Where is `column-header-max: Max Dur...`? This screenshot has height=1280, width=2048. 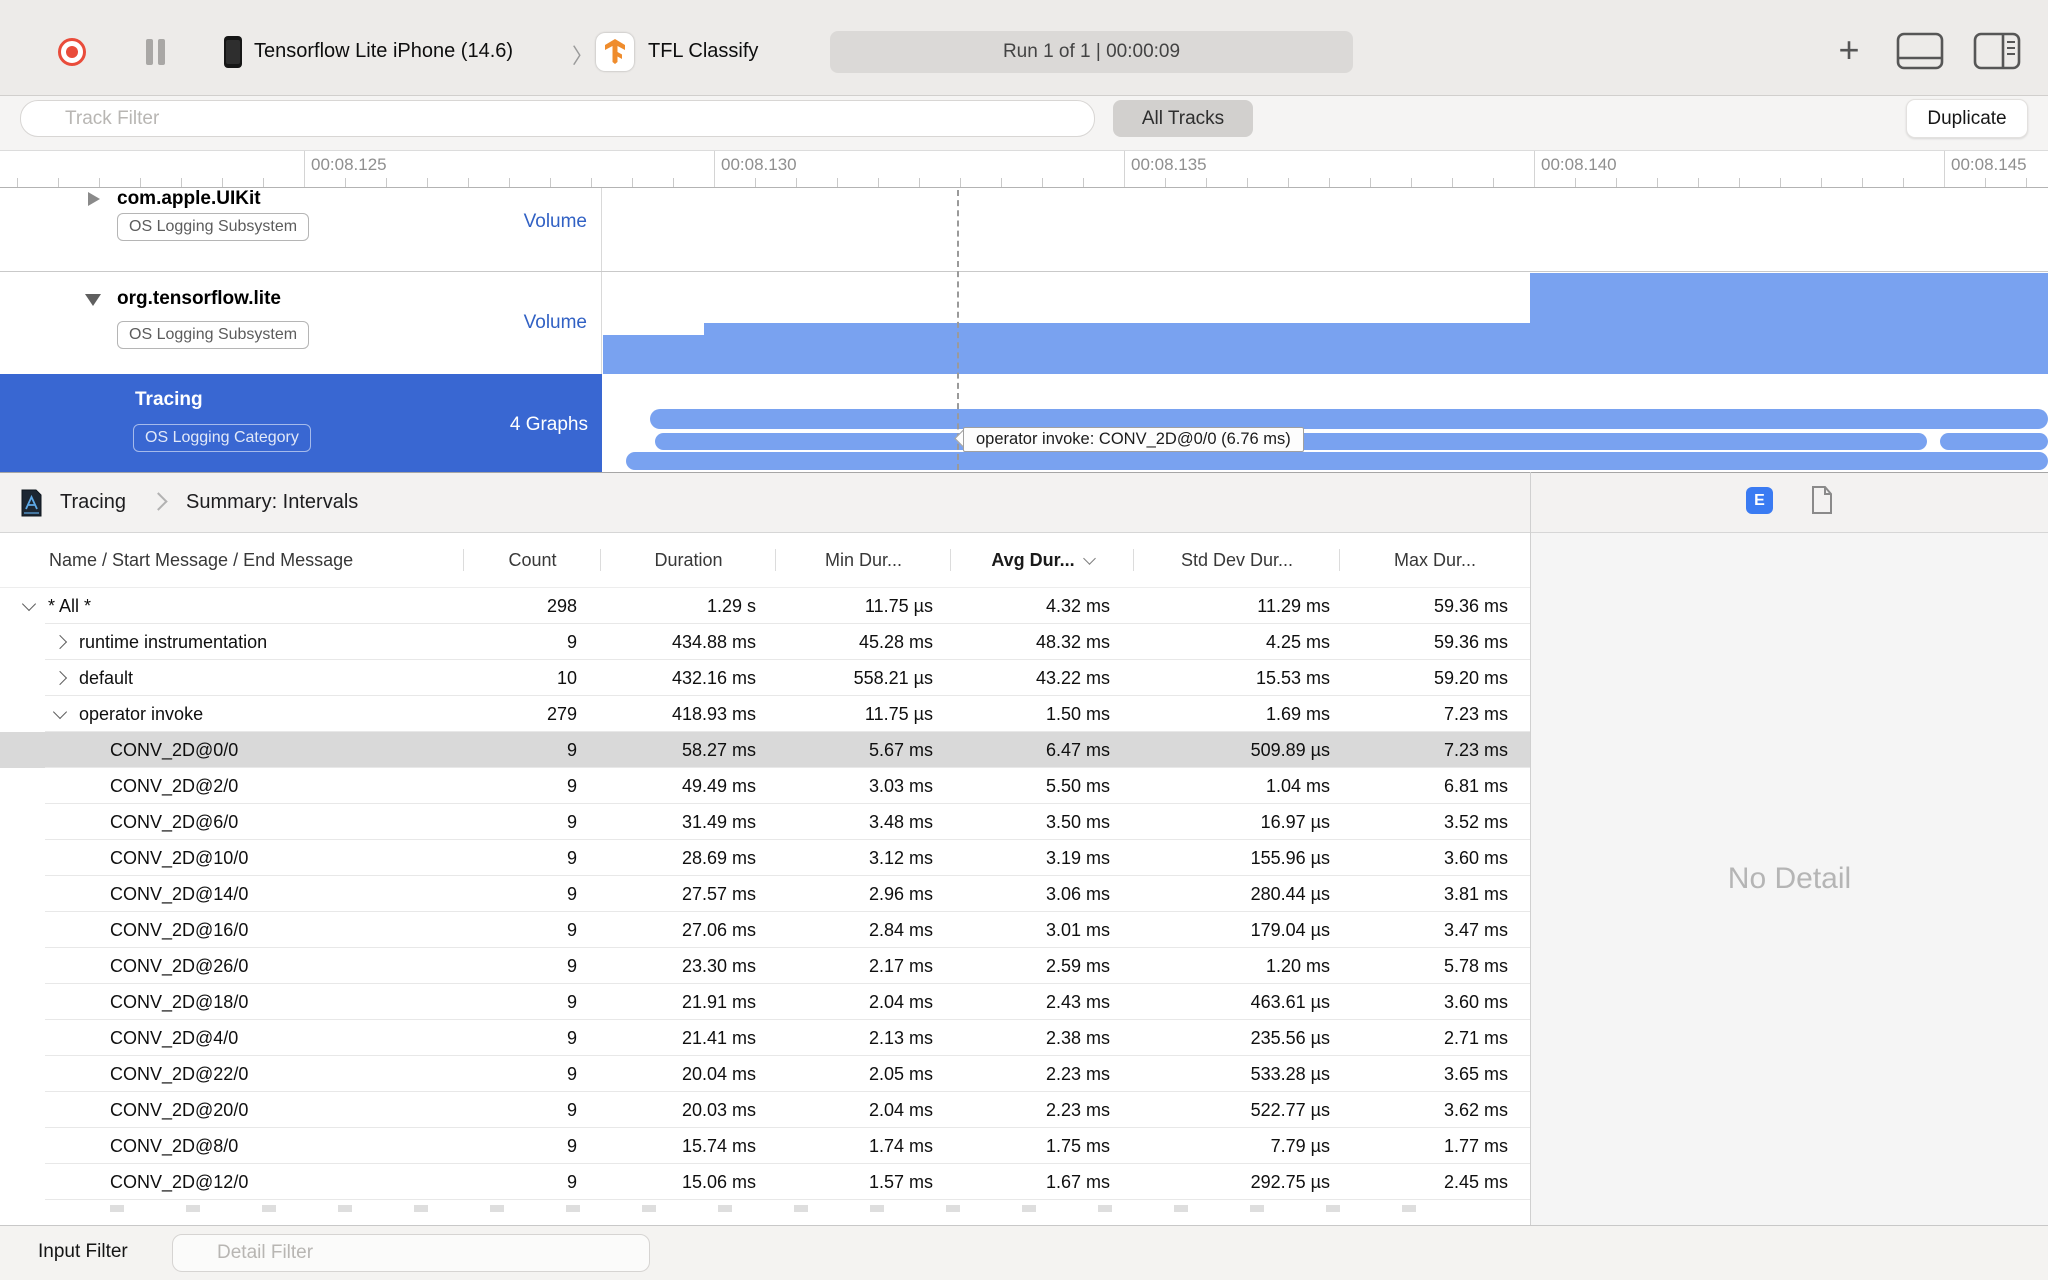
column-header-max: Max Dur... is located at coordinates (1435, 560).